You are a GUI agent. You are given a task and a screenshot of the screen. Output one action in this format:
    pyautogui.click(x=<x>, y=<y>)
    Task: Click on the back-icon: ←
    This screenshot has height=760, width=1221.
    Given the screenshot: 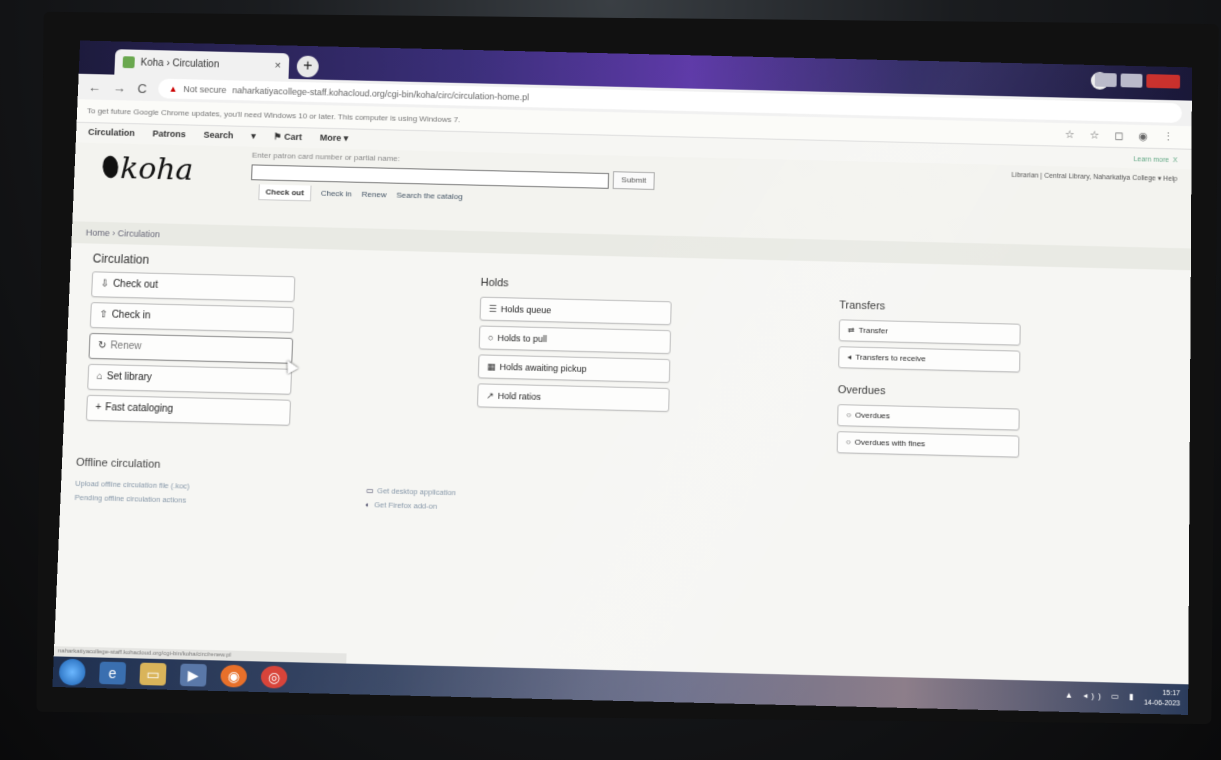 What is the action you would take?
    pyautogui.click(x=94, y=86)
    